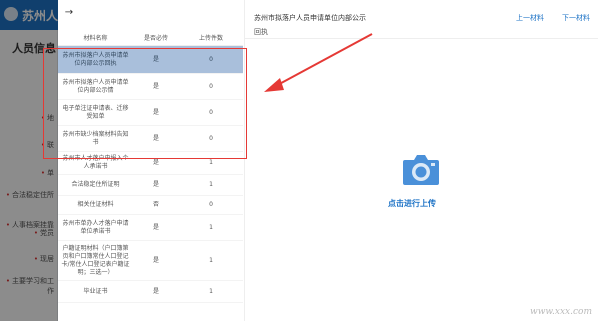 Image resolution: width=598 pixels, height=321 pixels. What do you see at coordinates (412, 203) in the screenshot?
I see `upload-button: 点击进行上传` at bounding box center [412, 203].